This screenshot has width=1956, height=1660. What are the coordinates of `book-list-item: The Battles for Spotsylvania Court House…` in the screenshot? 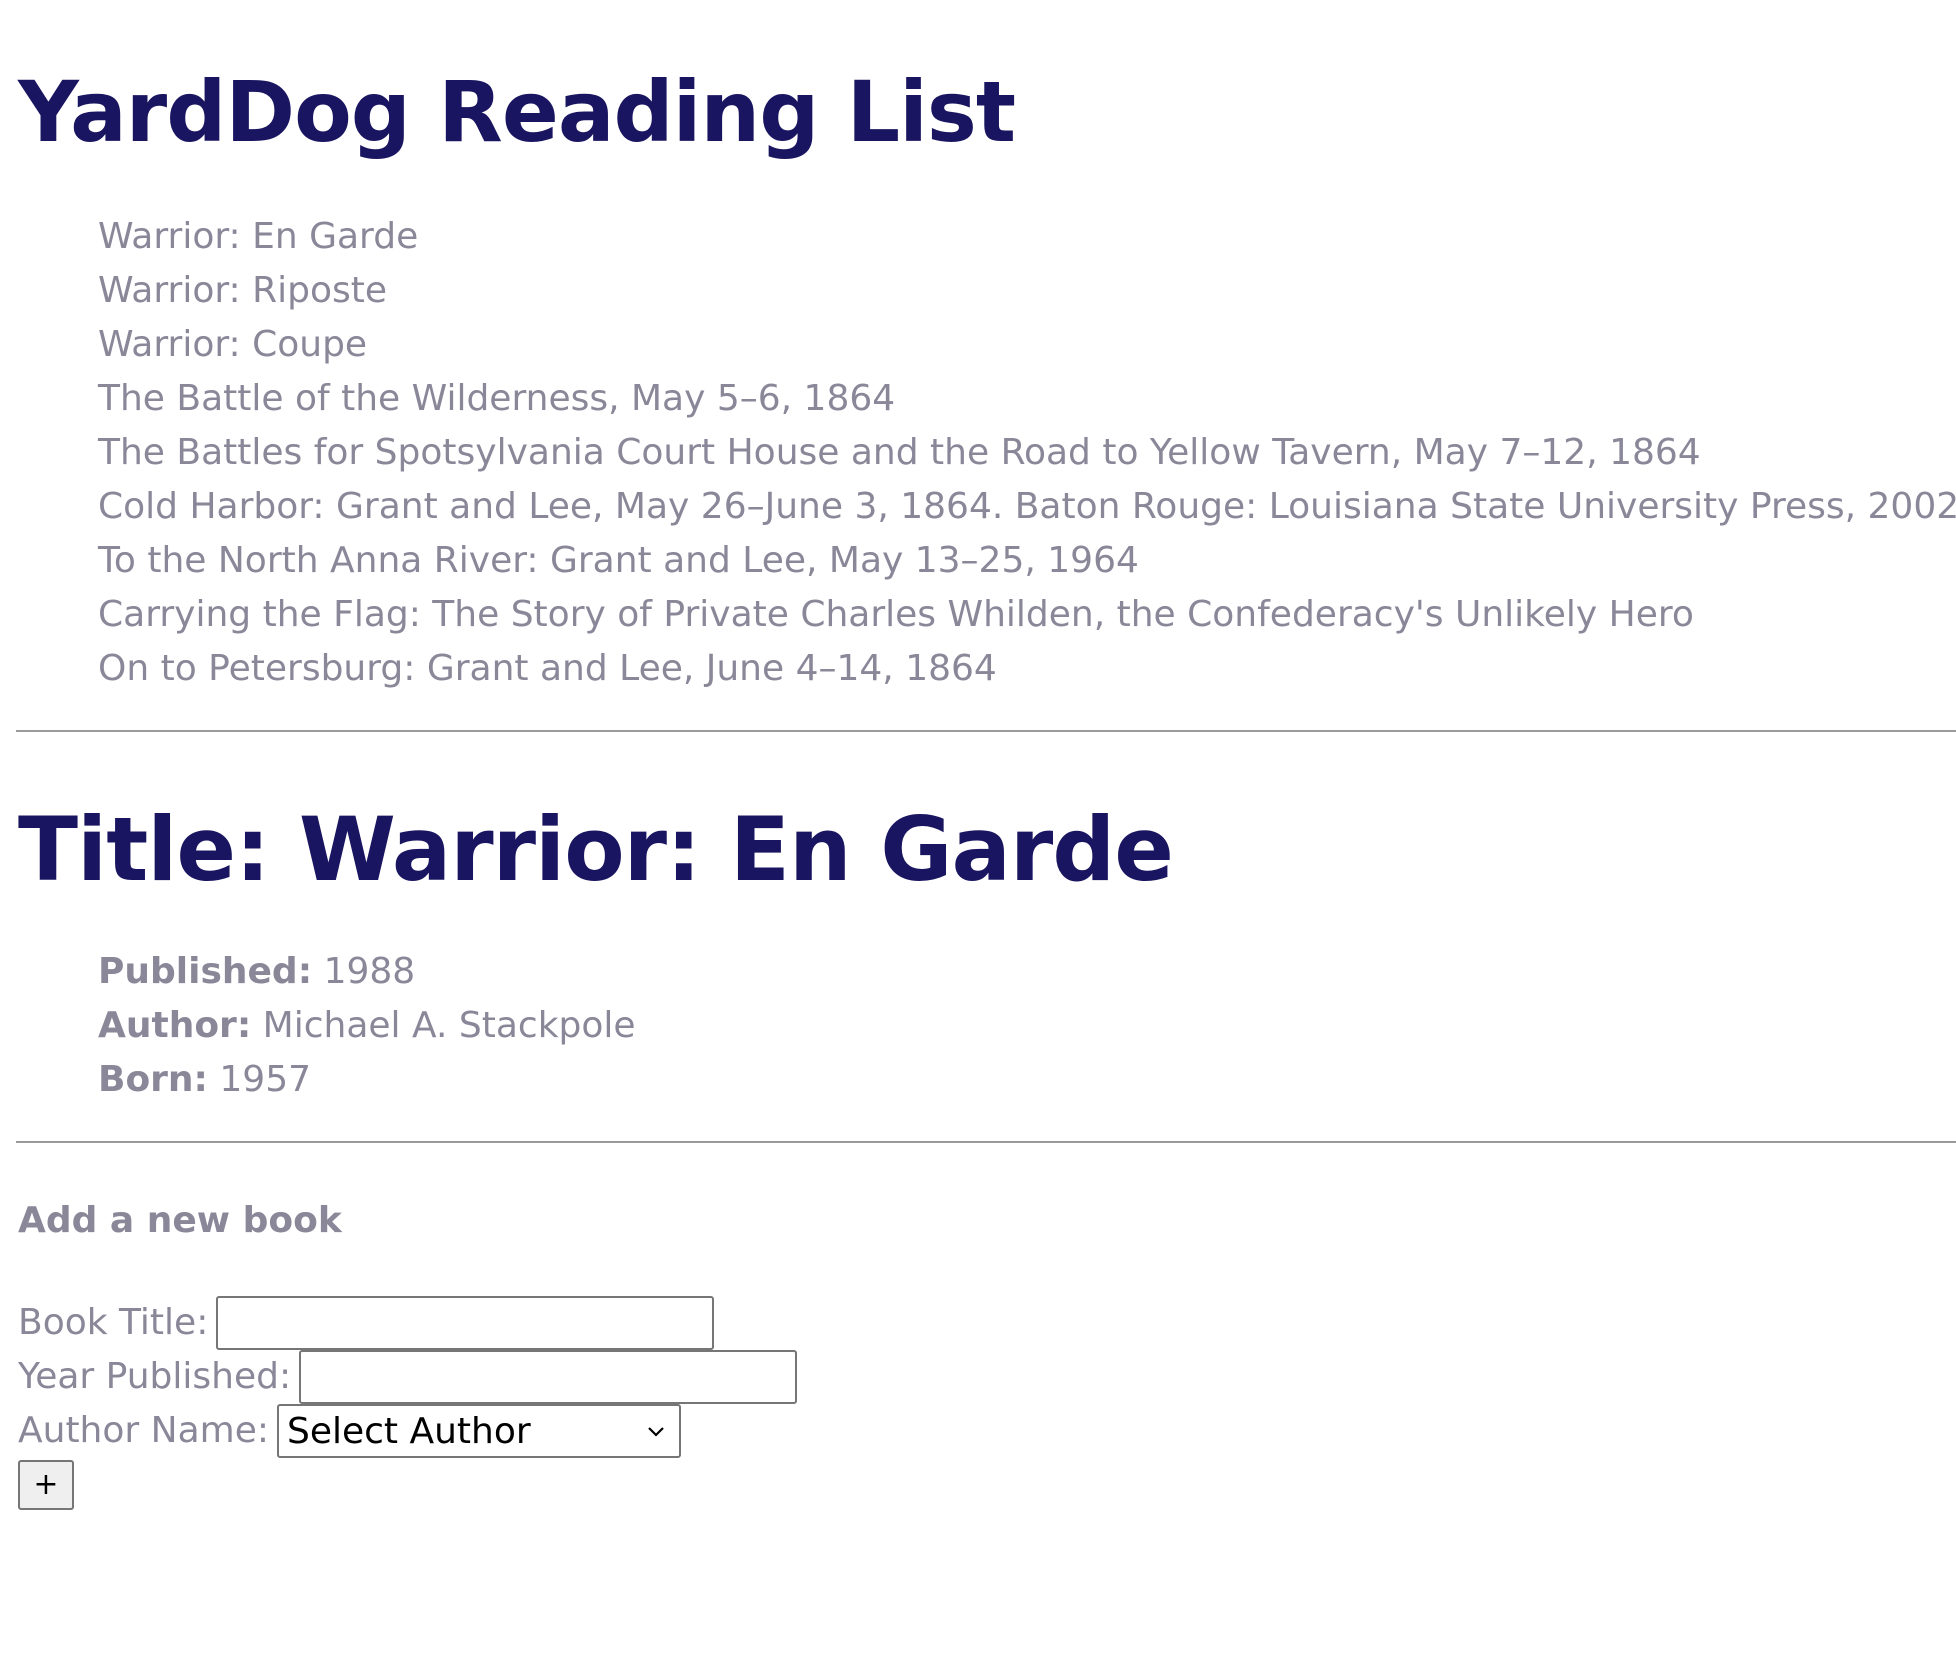 It's located at (1027, 453).